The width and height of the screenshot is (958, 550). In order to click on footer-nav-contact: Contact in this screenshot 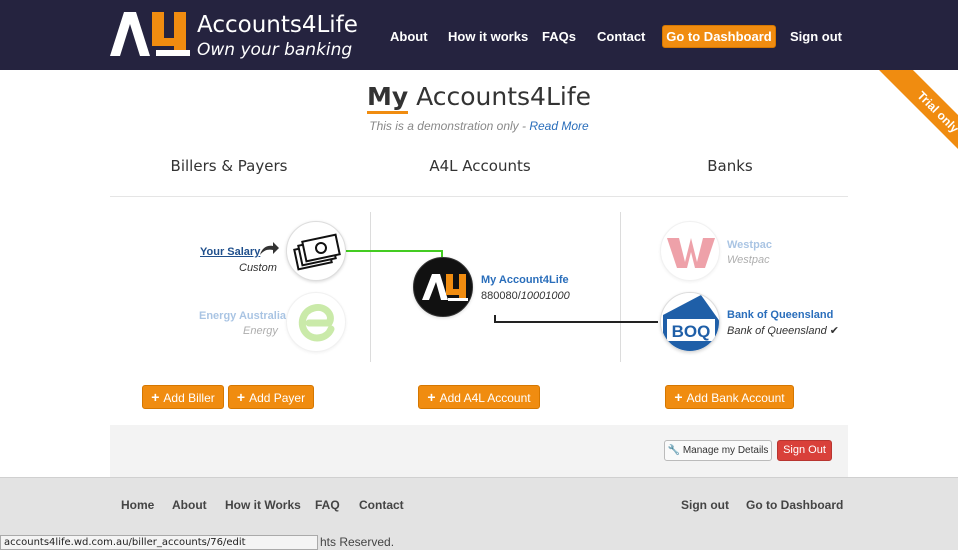, I will do `click(381, 505)`.